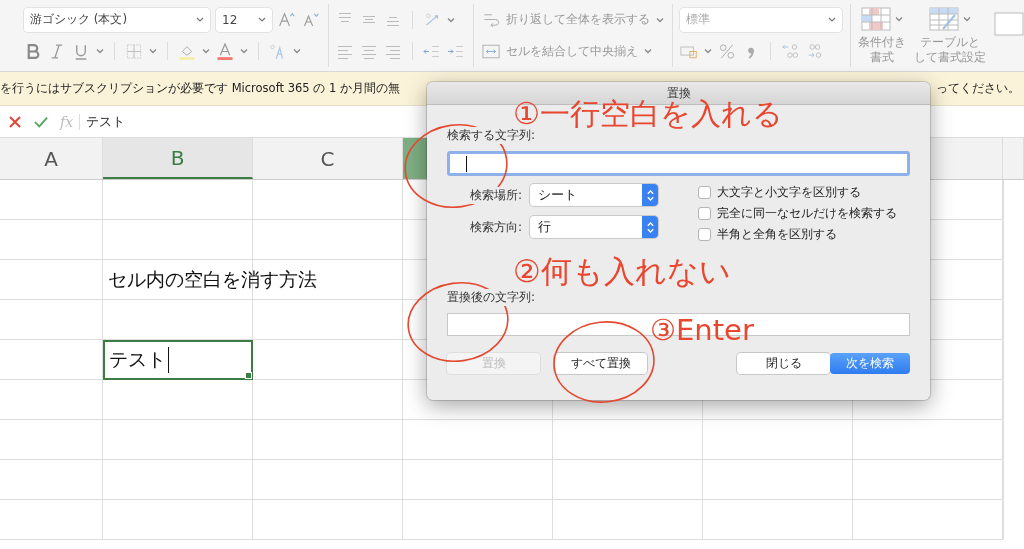 The image size is (1024, 549). What do you see at coordinates (490, 51) in the screenshot?
I see `merge-cells-icon` at bounding box center [490, 51].